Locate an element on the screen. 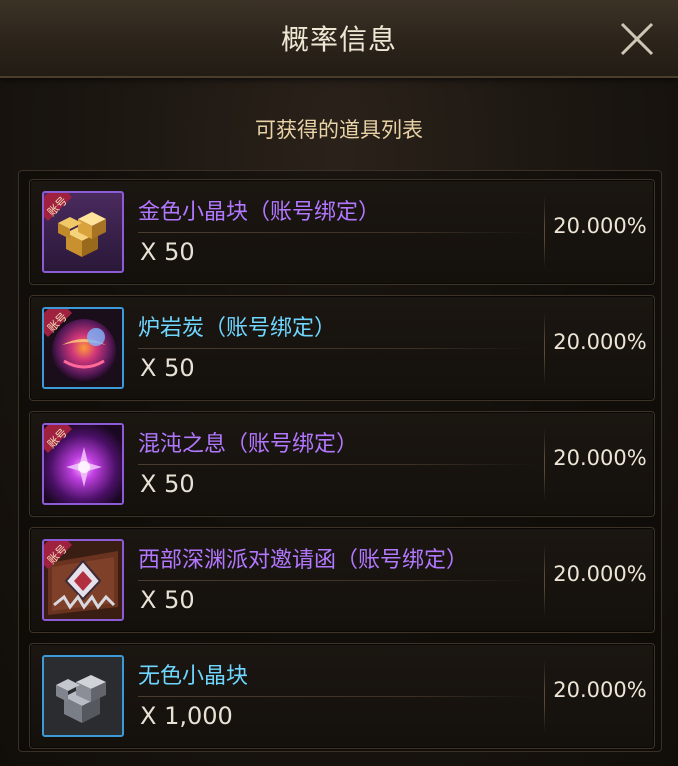 This screenshot has width=678, height=766. dialog-title: 概率信息 is located at coordinates (338, 39).